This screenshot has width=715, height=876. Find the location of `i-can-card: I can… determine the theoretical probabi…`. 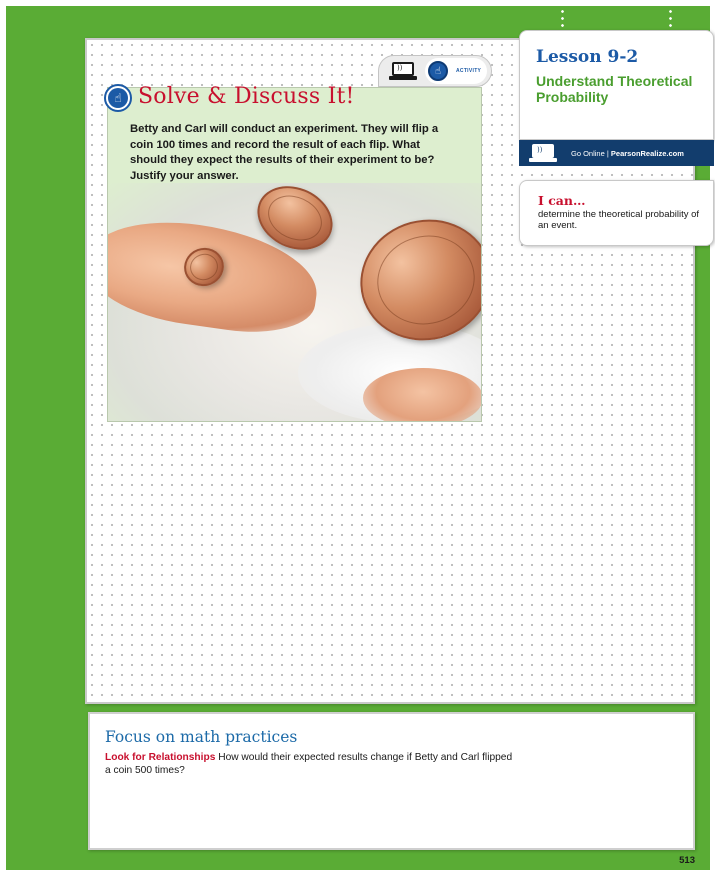

i-can-card: I can… determine the theoretical probabi… is located at coordinates (616, 213).